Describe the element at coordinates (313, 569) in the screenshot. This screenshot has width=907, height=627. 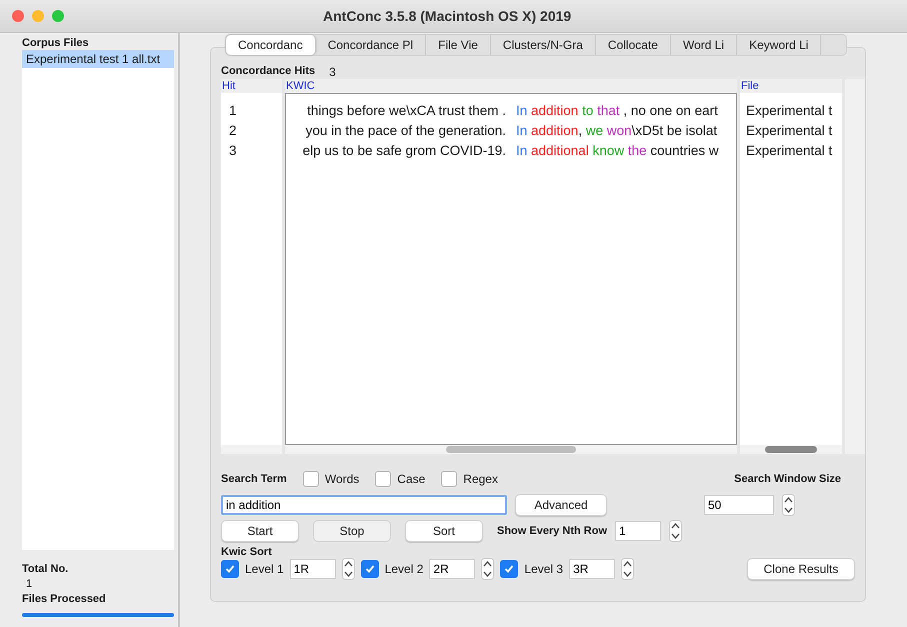
I see `sort-level-field: 1R` at that location.